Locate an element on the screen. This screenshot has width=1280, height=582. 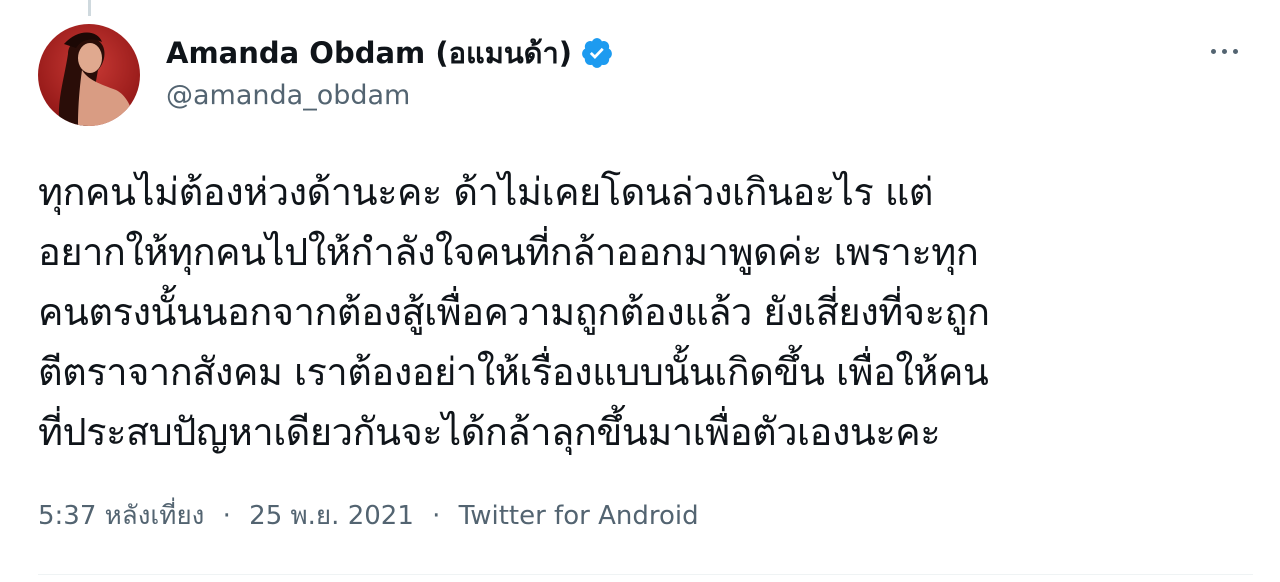
author-display-name: Amanda Obdam (อแมนด้า) is located at coordinates (369, 53).